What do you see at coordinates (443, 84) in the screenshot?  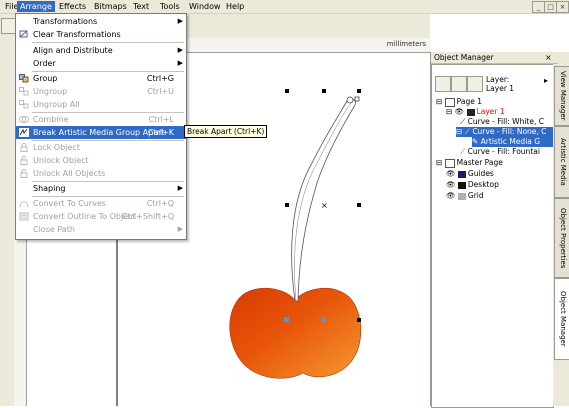 I see `new-layer-button` at bounding box center [443, 84].